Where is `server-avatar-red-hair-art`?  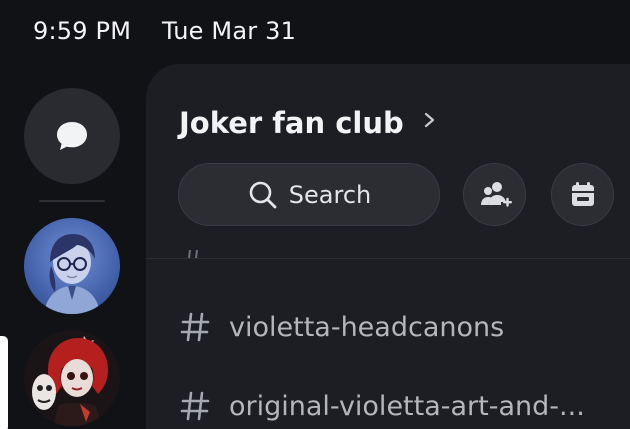
server-avatar-red-hair-art is located at coordinates (72, 378).